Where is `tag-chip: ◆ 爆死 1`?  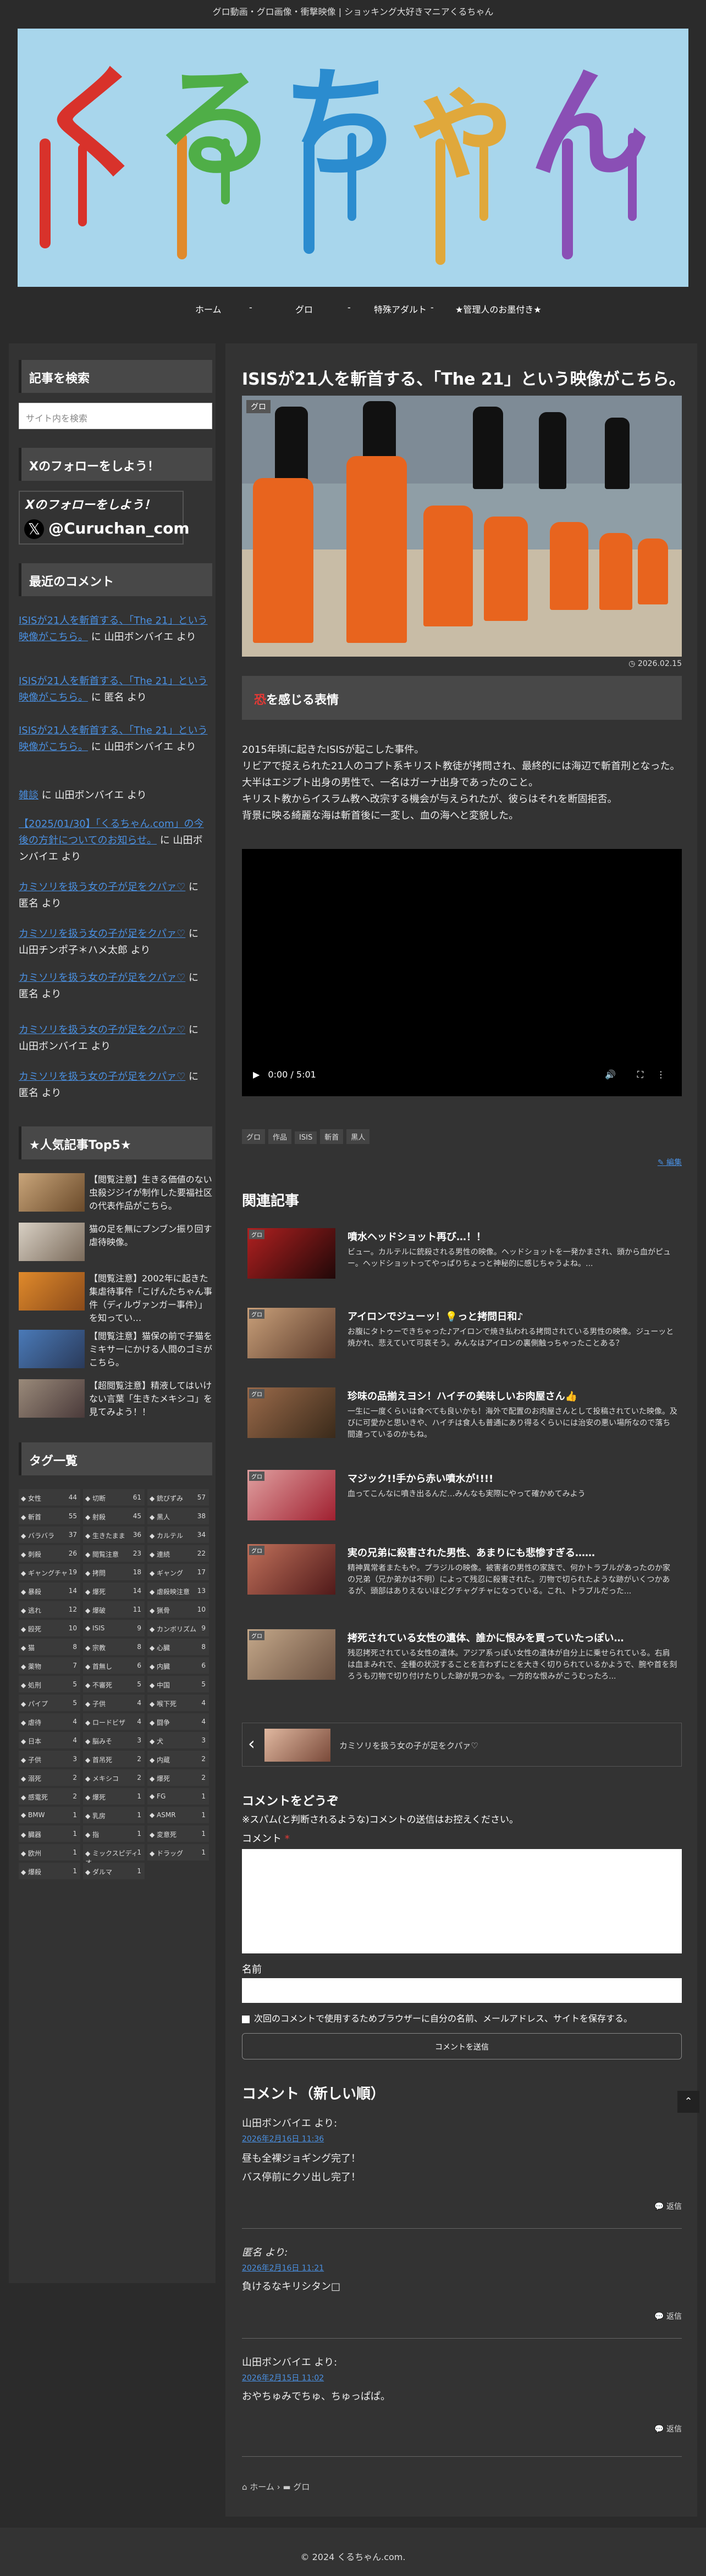
tag-chip: ◆ 爆死 1 is located at coordinates (114, 1796).